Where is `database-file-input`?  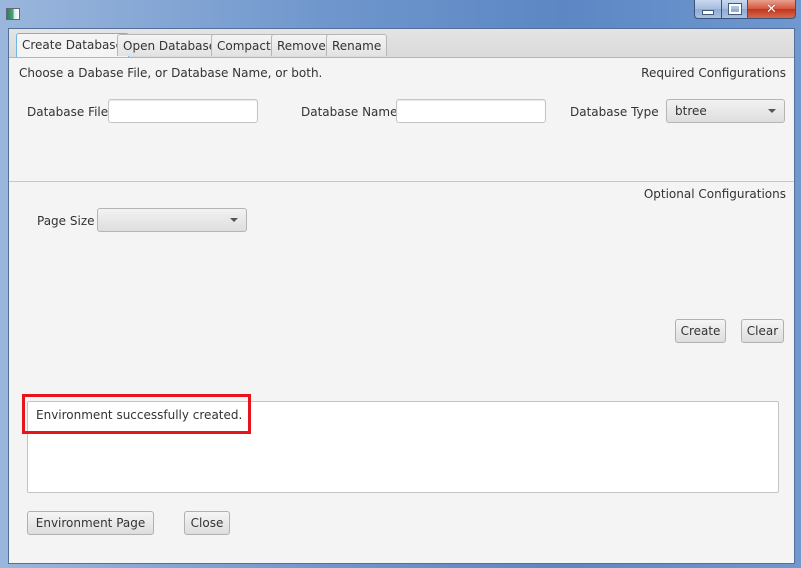 database-file-input is located at coordinates (183, 111).